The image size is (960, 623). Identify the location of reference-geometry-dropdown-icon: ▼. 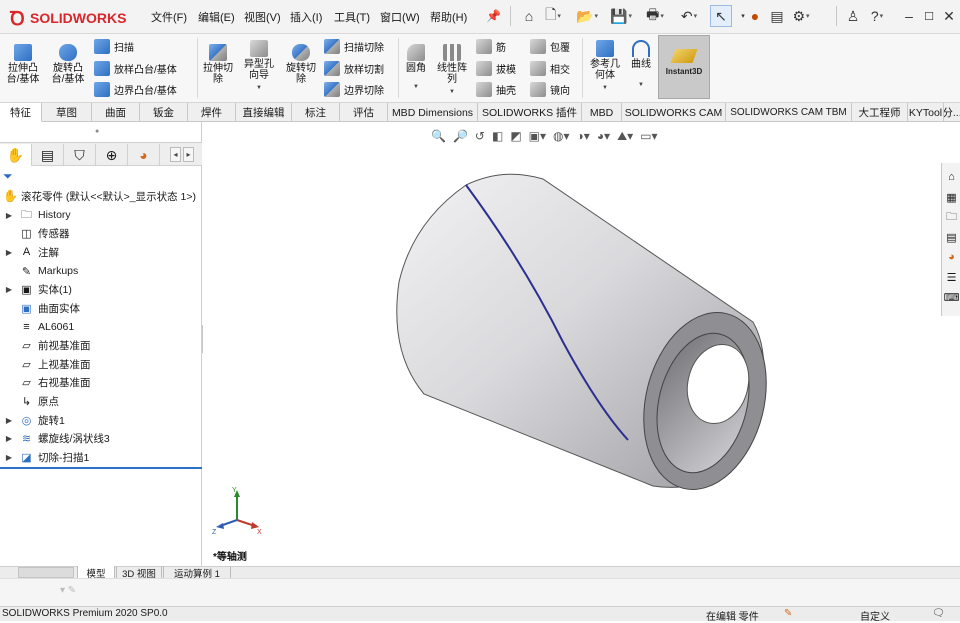
(605, 88).